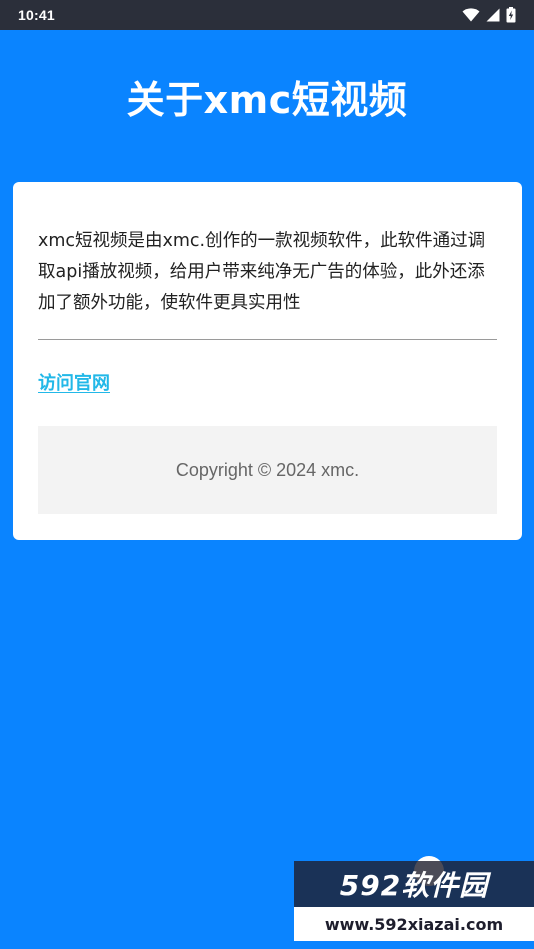  What do you see at coordinates (267, 100) in the screenshot?
I see `page-title: 关于xmc短视频` at bounding box center [267, 100].